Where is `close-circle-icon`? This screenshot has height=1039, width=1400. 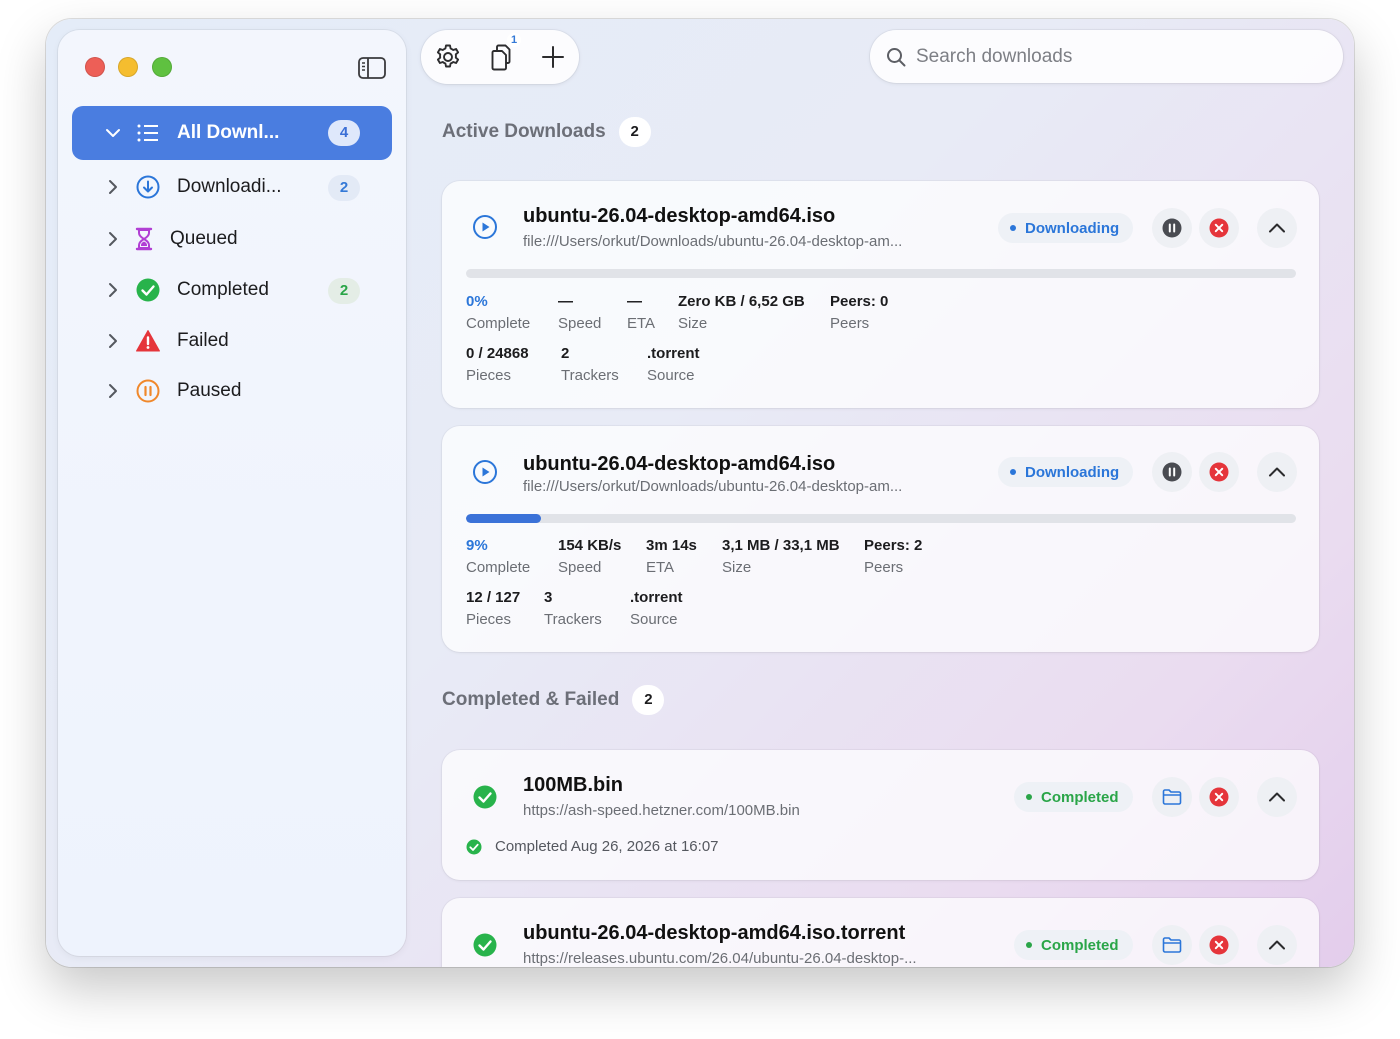
close-circle-icon is located at coordinates (1219, 472).